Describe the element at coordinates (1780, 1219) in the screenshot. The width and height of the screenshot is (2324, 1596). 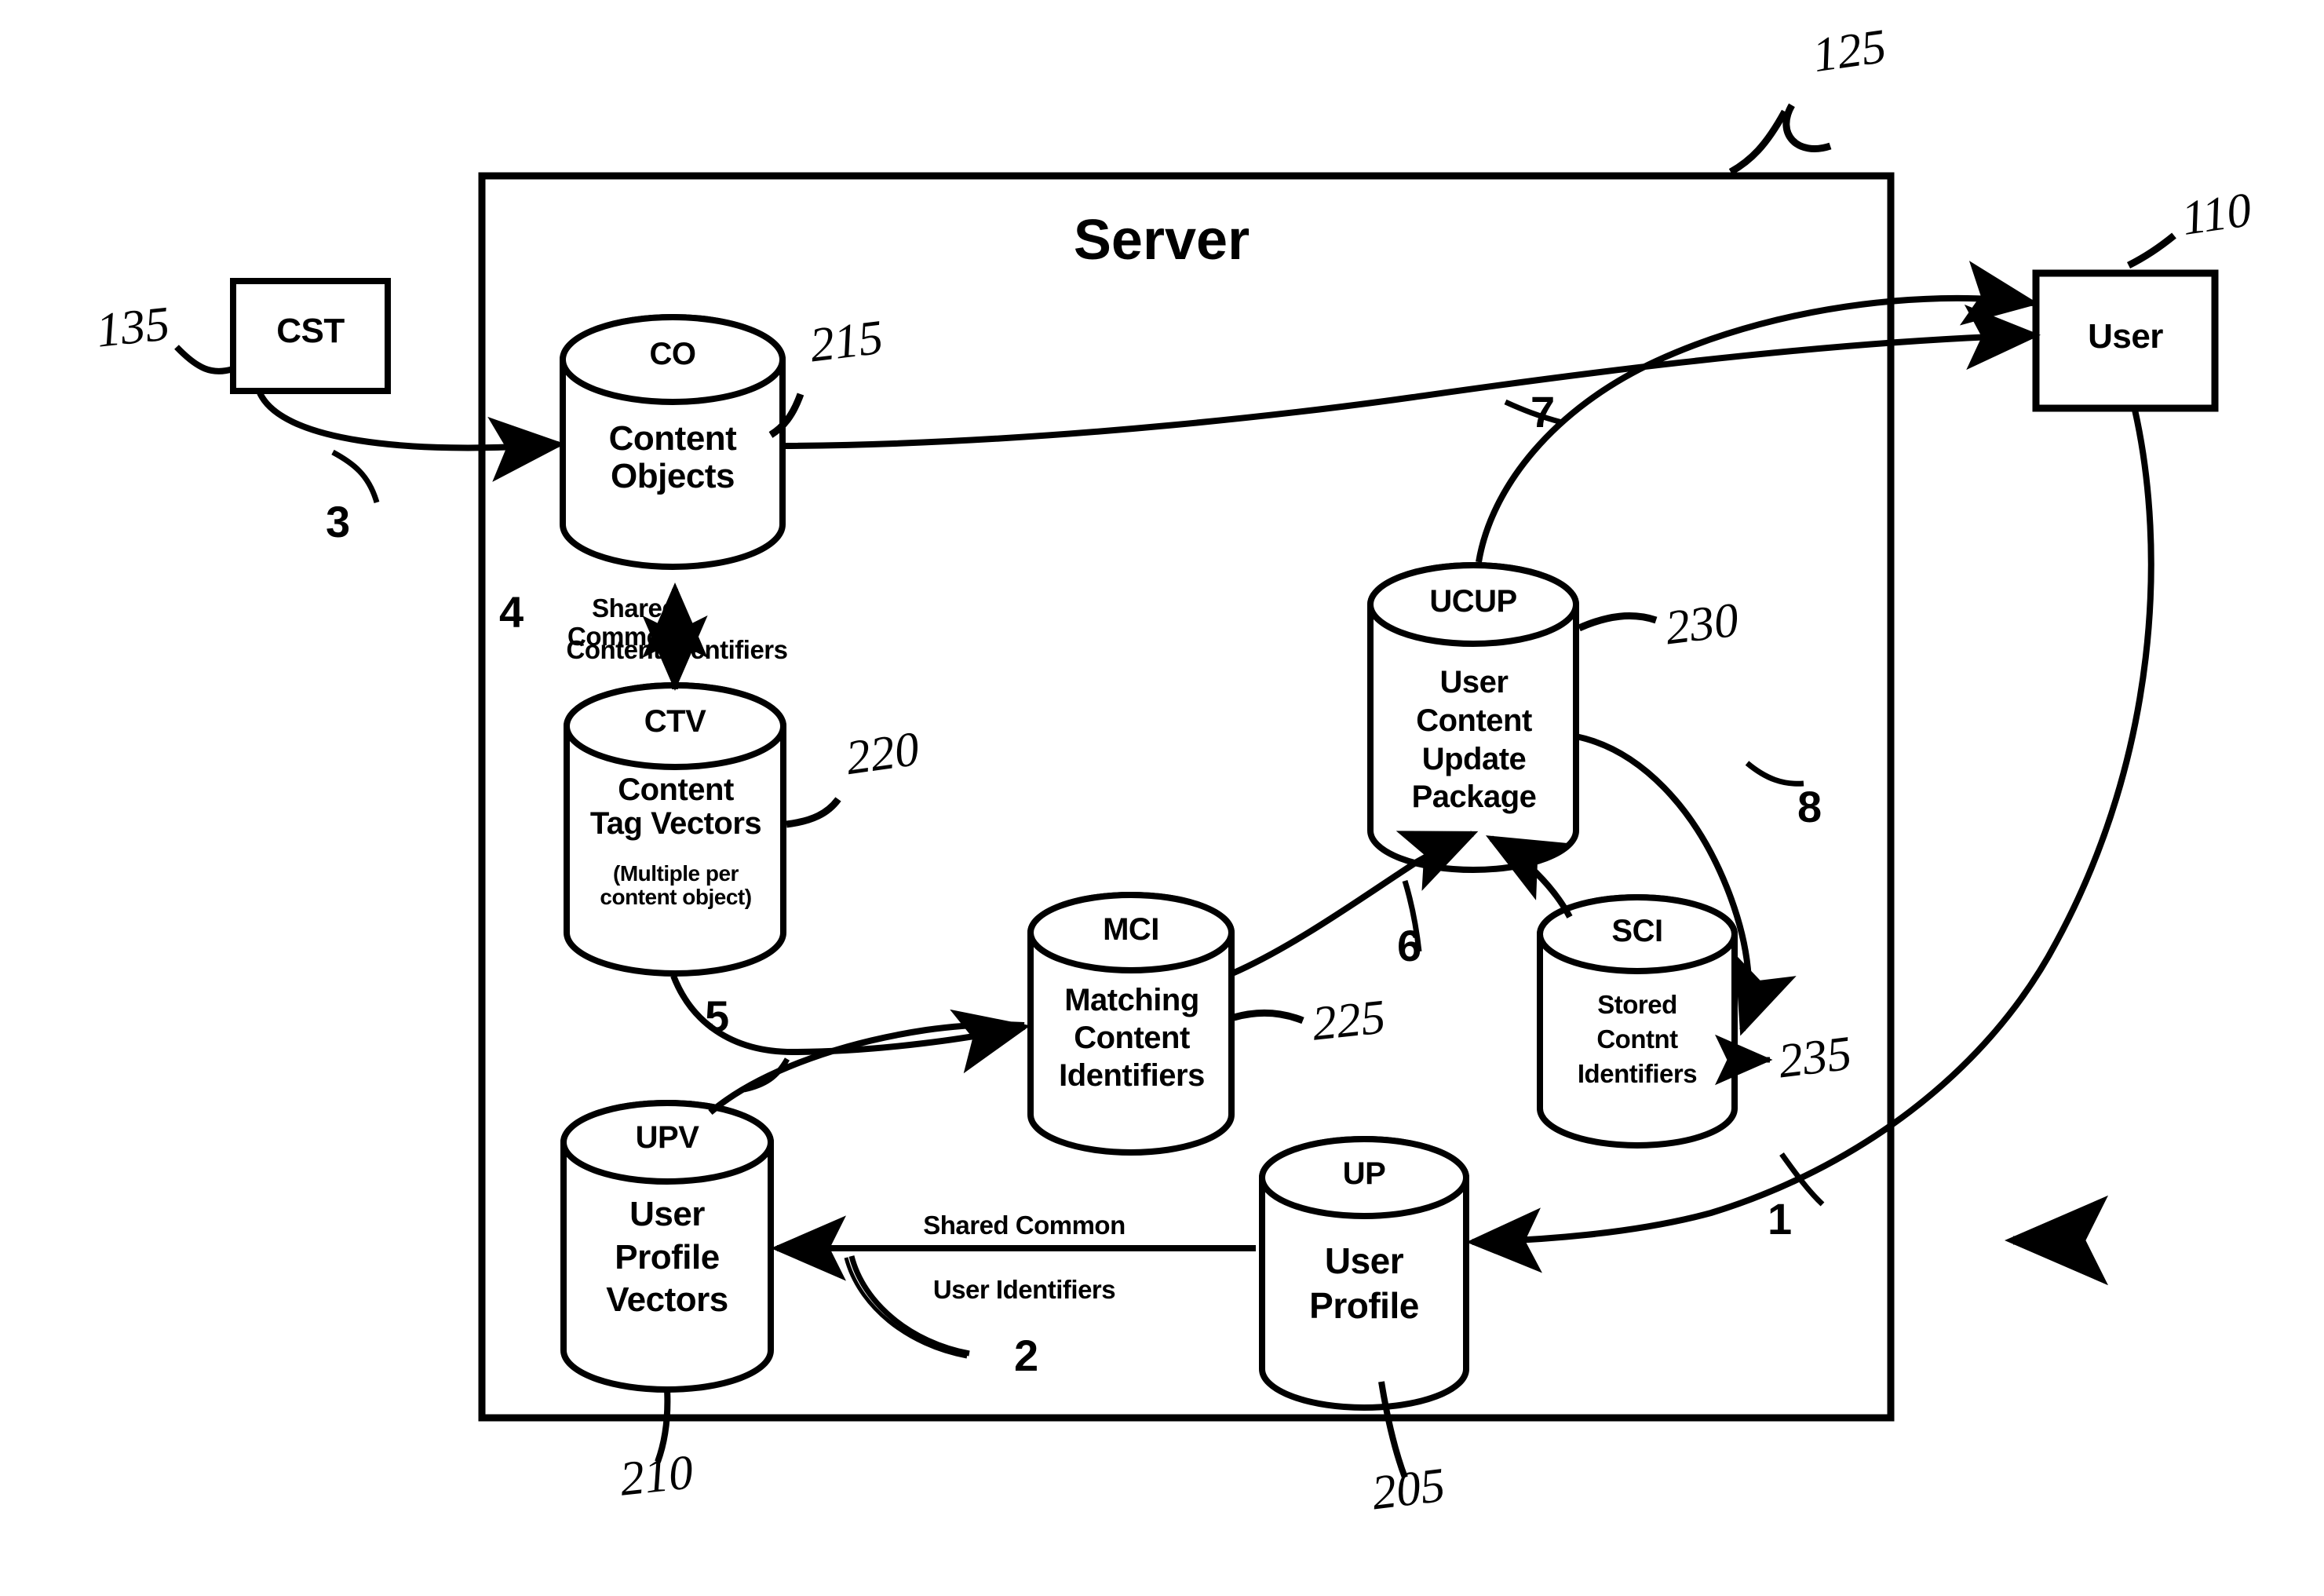
I see `step-number-1: 1` at that location.